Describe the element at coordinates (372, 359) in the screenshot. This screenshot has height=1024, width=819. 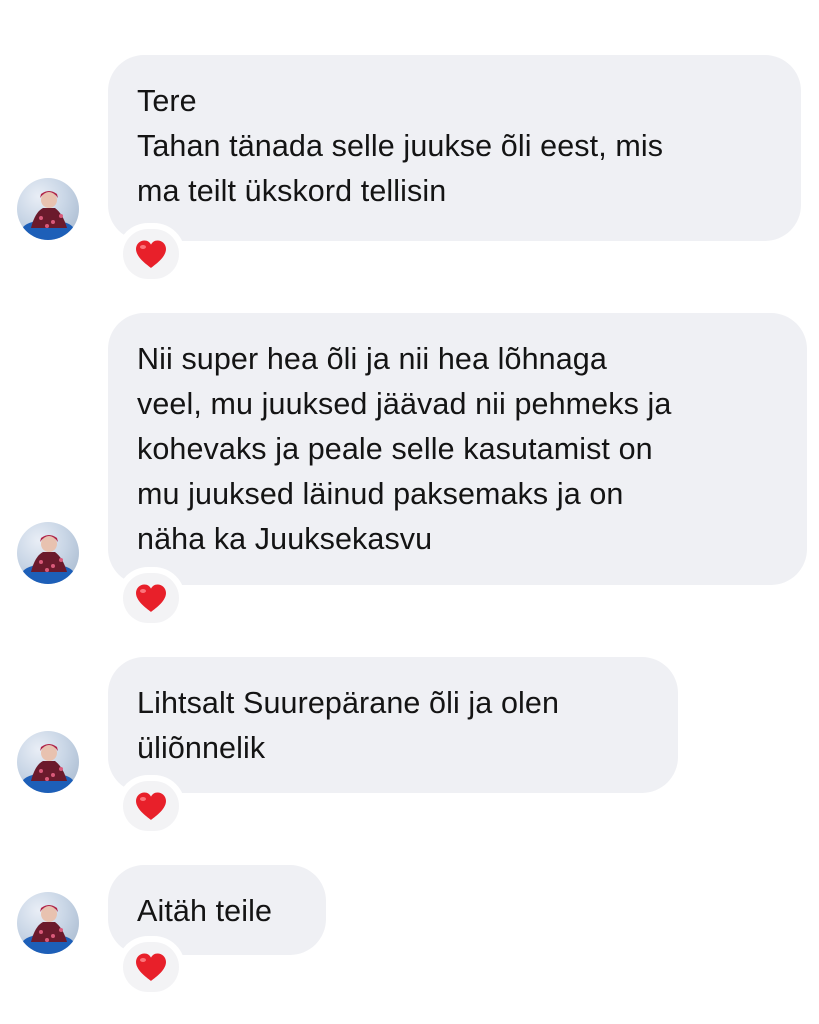
I see `message-text-line: Nii super hea õli ja nii hea lõhnaga` at that location.